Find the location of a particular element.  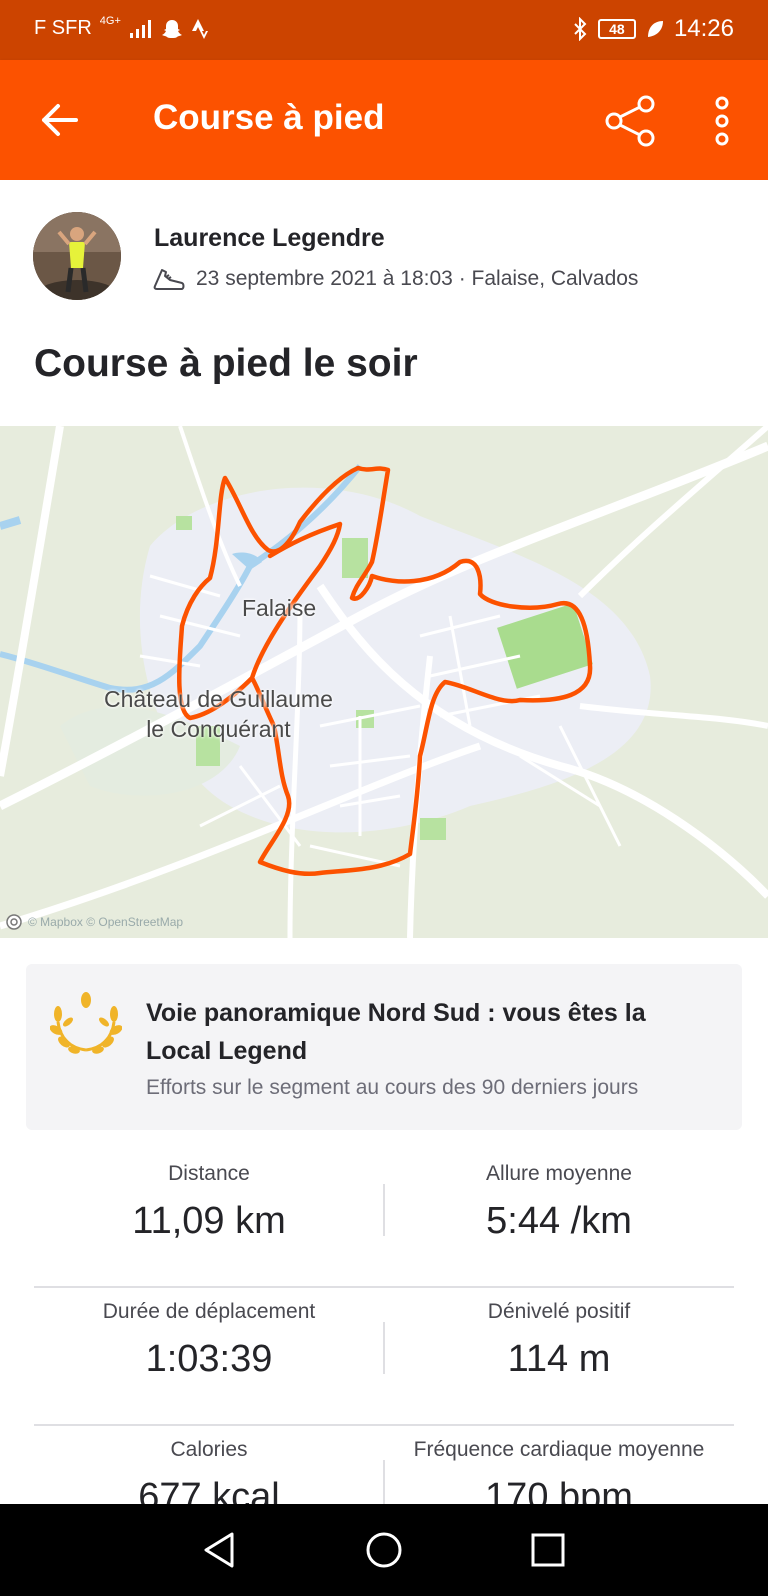

stat-label: Distance is located at coordinates (209, 1173).